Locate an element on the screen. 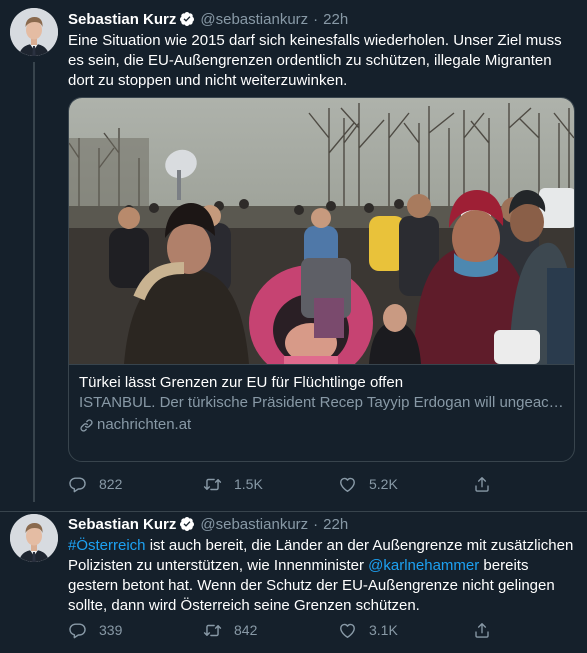 The height and width of the screenshot is (653, 587). retweet-count: 1.5K is located at coordinates (248, 484).